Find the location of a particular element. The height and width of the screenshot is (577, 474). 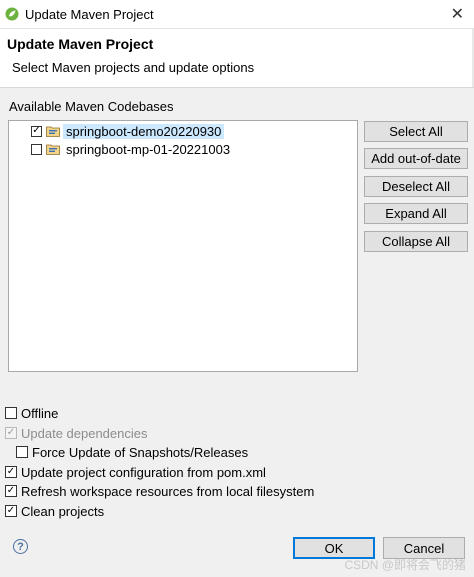

offline-option: Offline is located at coordinates (31, 413).